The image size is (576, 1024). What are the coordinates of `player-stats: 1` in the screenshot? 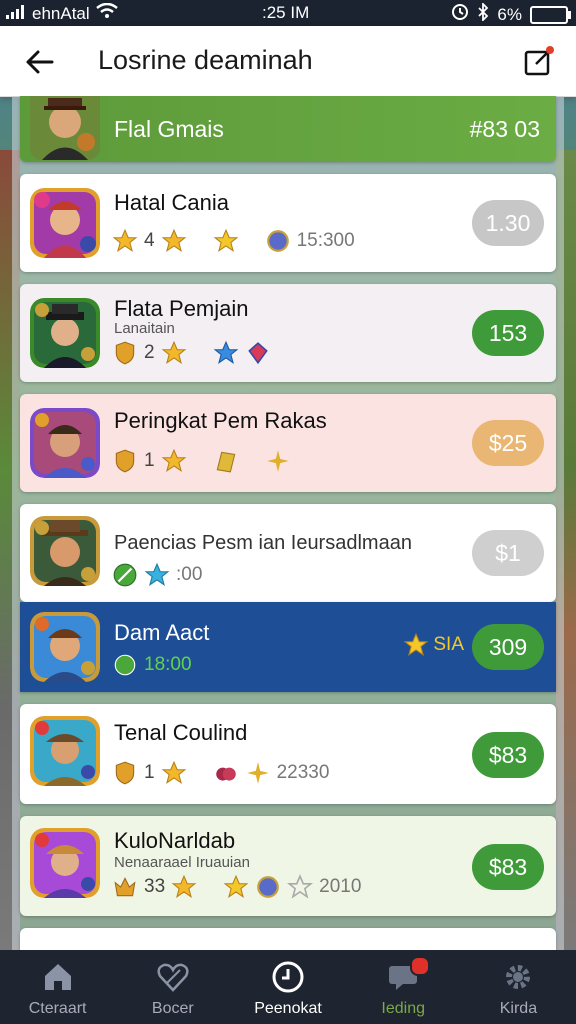 It's located at (201, 461).